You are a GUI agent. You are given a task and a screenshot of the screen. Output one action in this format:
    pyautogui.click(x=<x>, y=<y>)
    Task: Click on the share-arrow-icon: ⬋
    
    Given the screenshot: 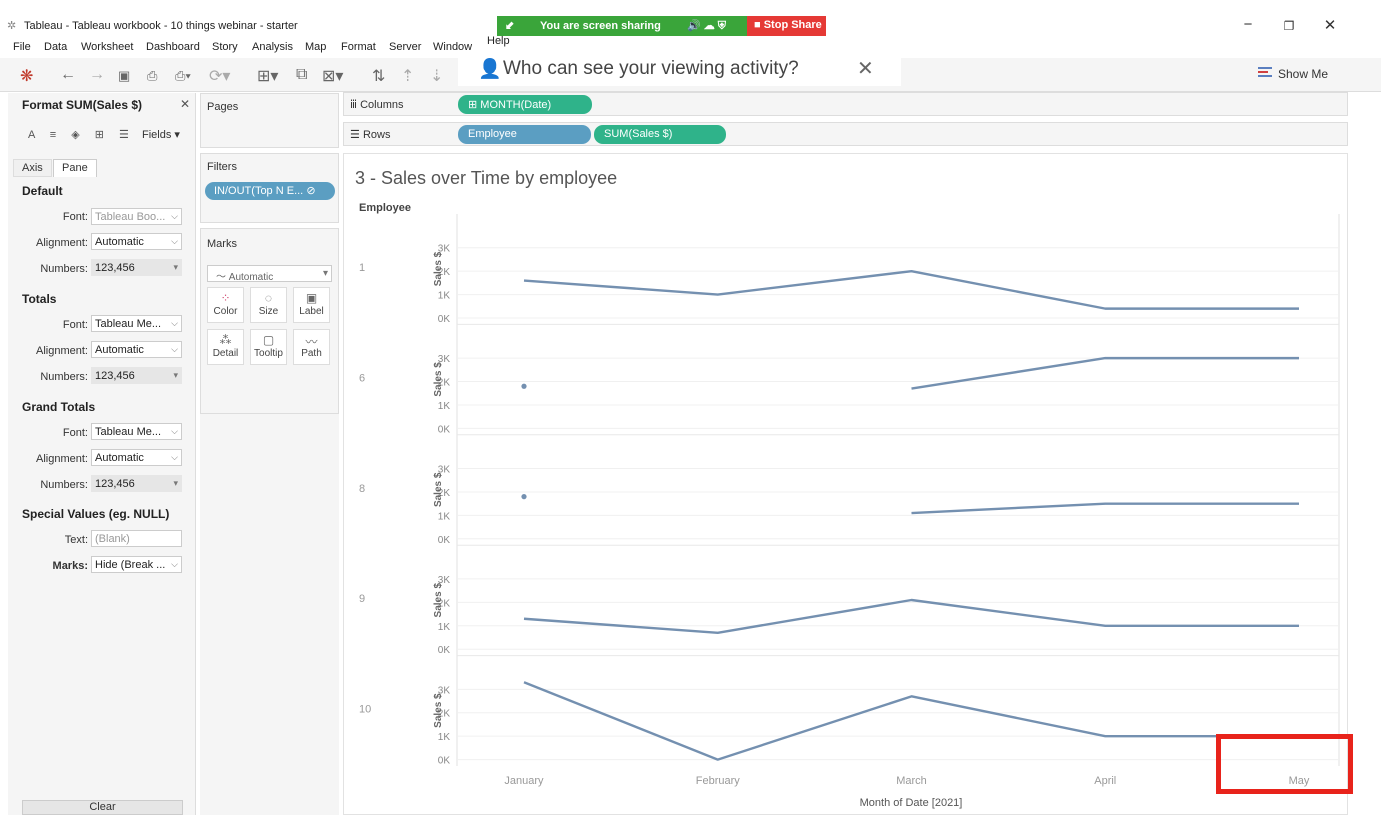 What is the action you would take?
    pyautogui.click(x=510, y=26)
    